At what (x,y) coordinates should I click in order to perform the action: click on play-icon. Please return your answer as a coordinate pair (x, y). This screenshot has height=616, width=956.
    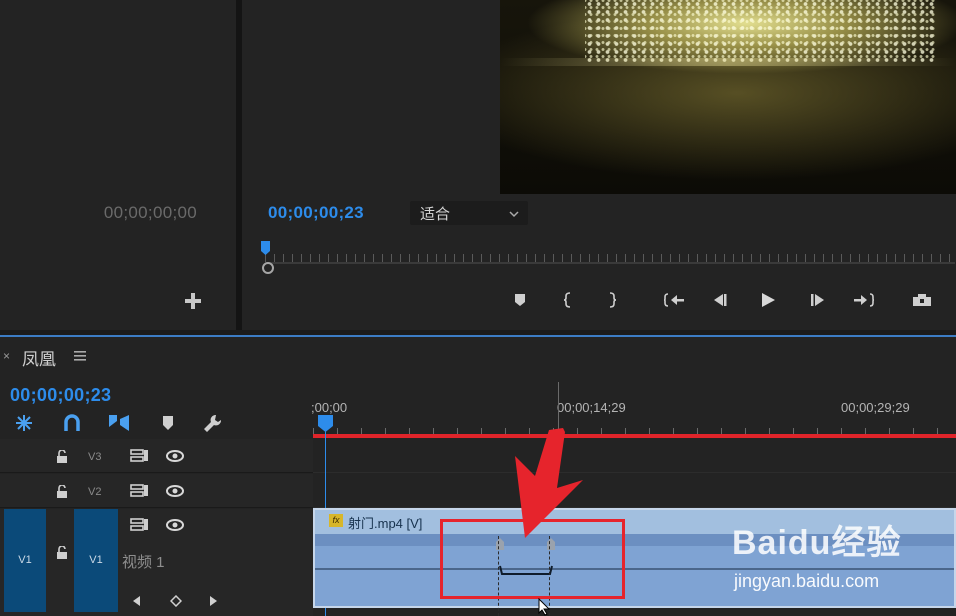
    Looking at the image, I should click on (768, 302).